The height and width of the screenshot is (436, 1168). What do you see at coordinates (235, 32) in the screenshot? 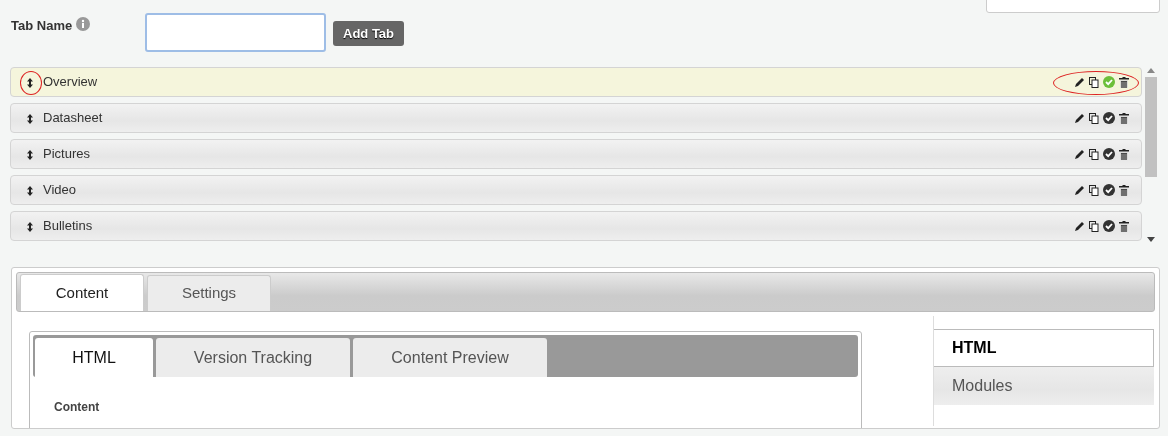
I see `tab-name-field` at bounding box center [235, 32].